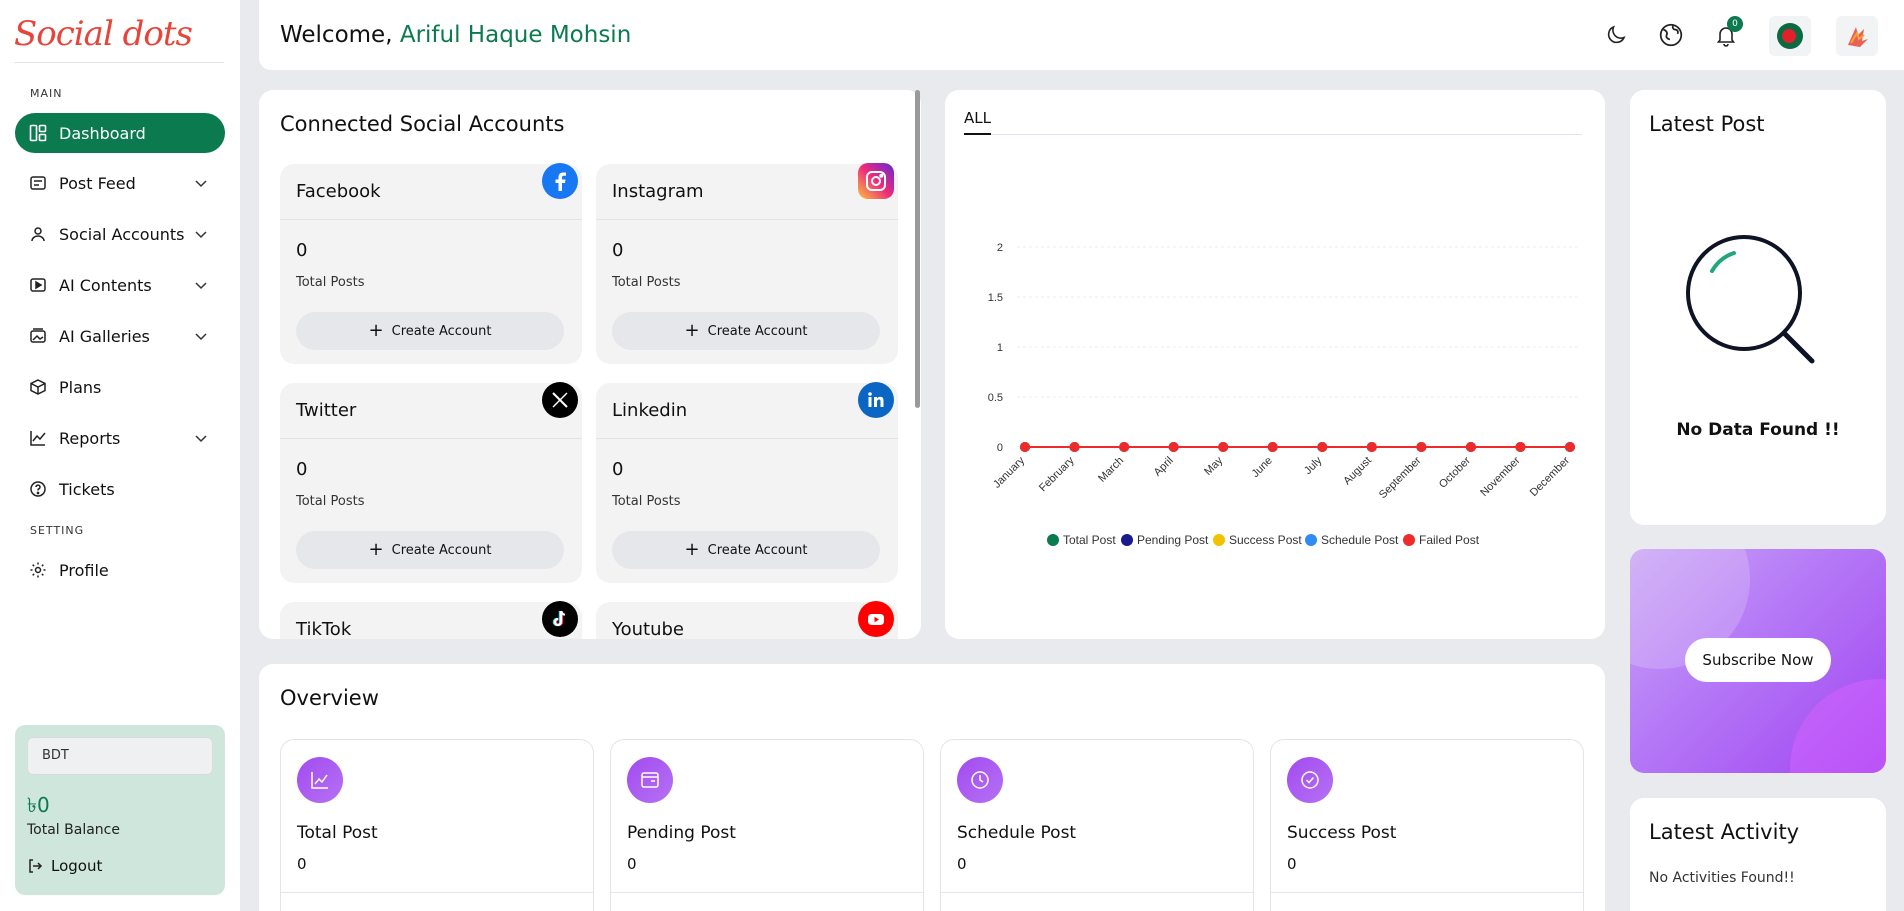 The height and width of the screenshot is (911, 1904). I want to click on overview-label: Pending Post, so click(681, 833).